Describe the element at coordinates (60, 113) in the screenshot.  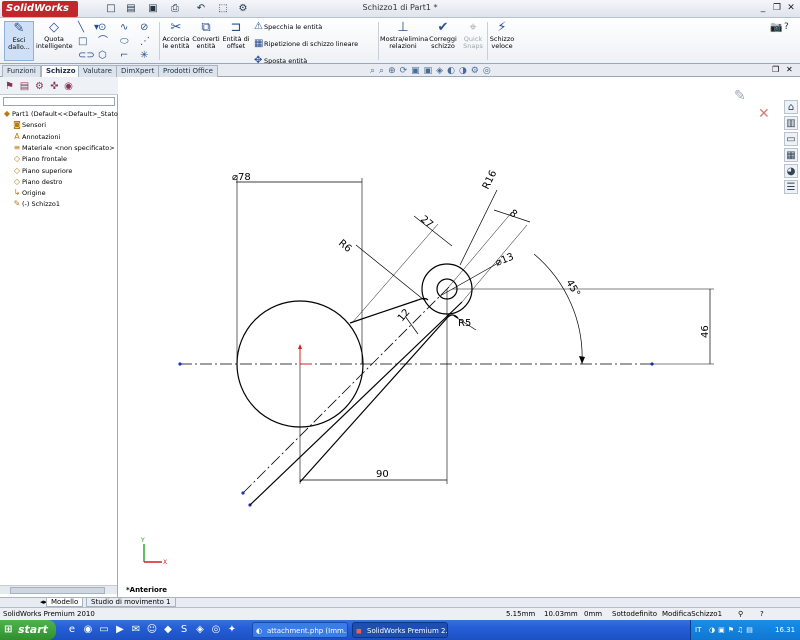
I see `tree-item: ◆ Part1 (Default<<Default>_Stato` at that location.